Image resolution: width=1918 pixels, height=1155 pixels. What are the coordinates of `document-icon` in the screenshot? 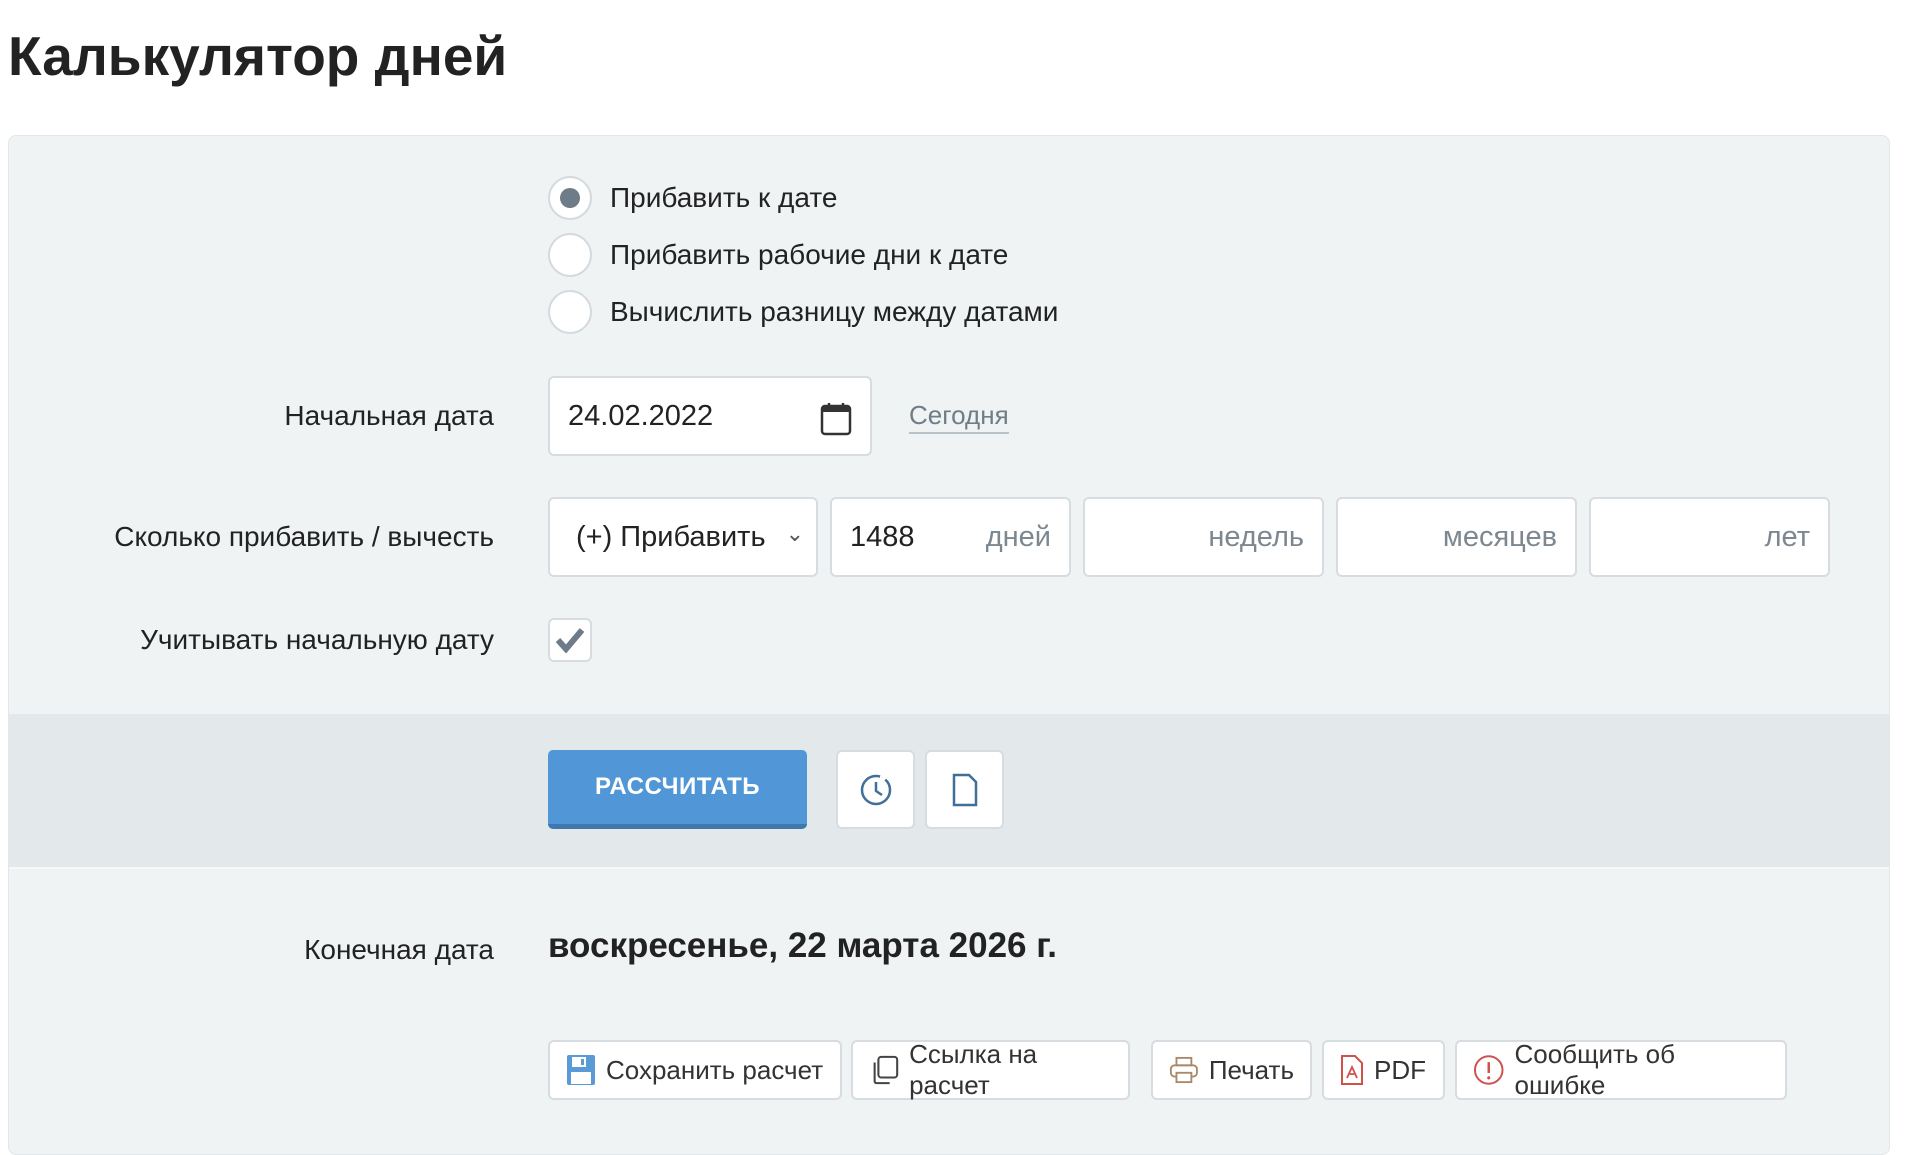 It's located at (964, 789).